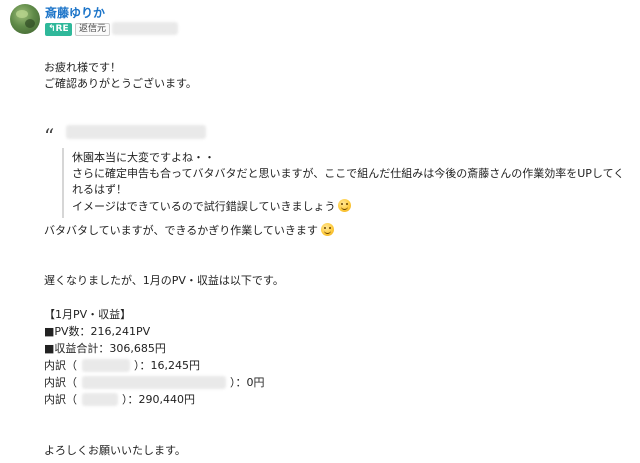 This screenshot has width=640, height=463. I want to click on redacted-recipient, so click(145, 28).